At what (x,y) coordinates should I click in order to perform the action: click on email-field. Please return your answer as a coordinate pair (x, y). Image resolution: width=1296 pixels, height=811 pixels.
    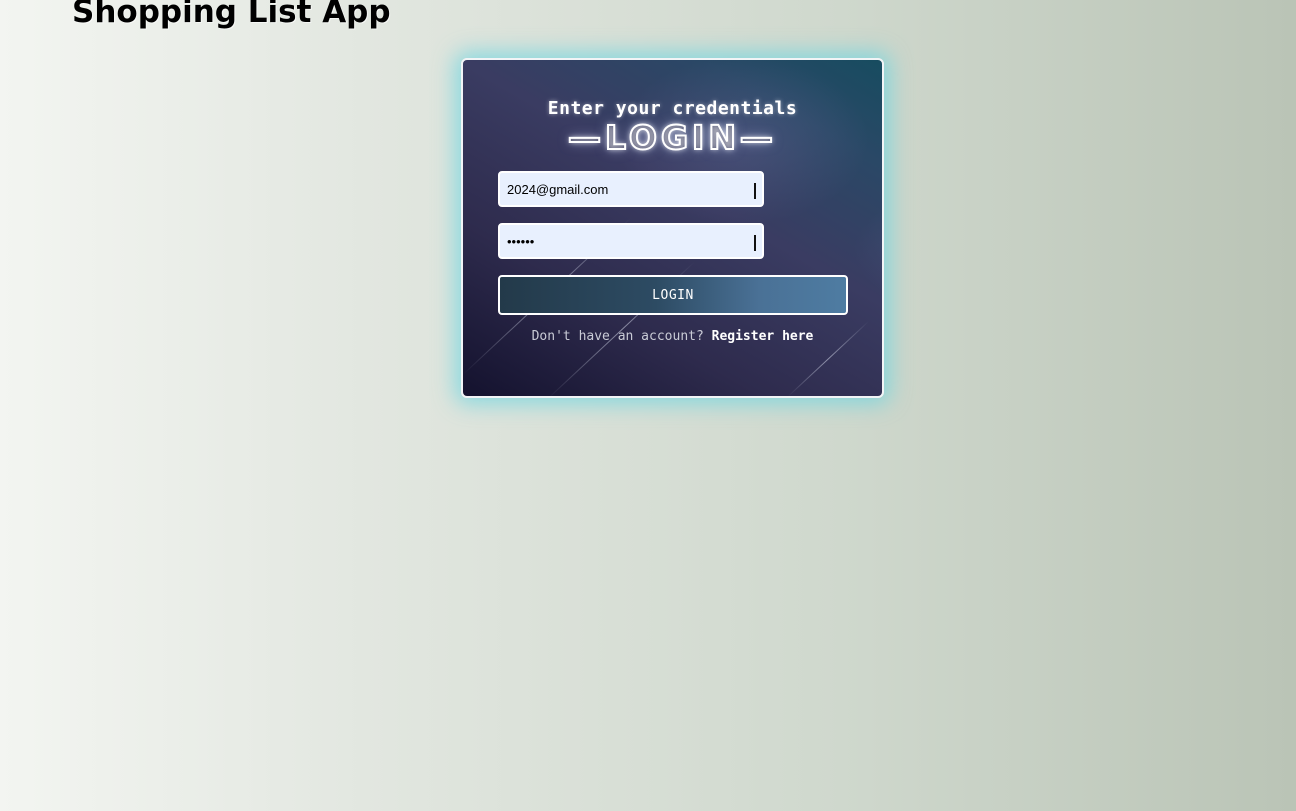
    Looking at the image, I should click on (631, 189).